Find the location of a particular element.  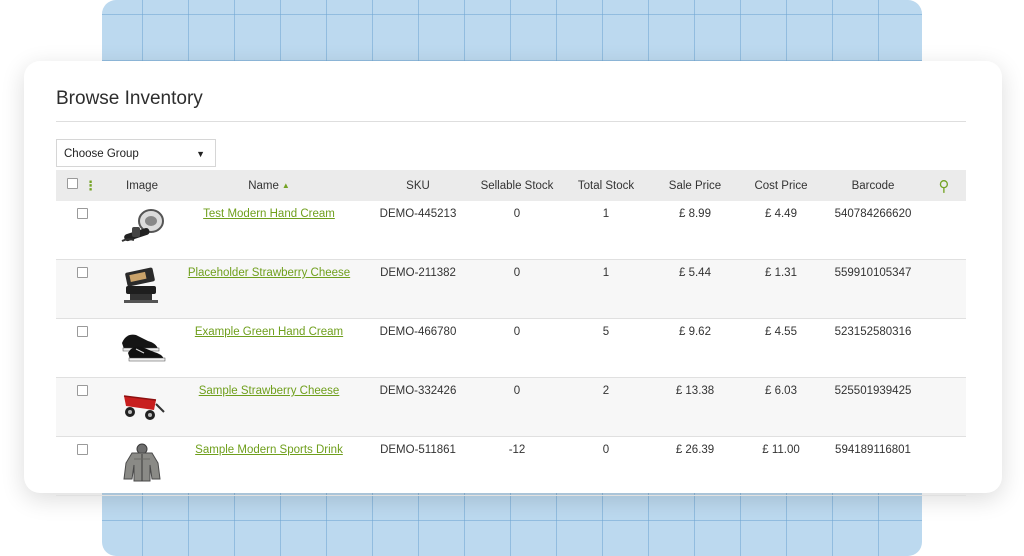

column-header-sku: SKU is located at coordinates (418, 185).